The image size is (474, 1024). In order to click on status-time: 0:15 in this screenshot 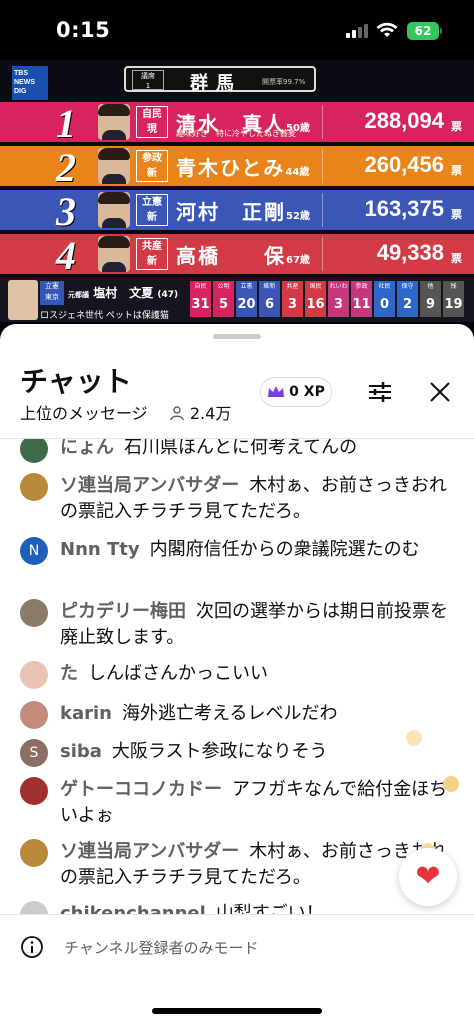, I will do `click(83, 30)`.